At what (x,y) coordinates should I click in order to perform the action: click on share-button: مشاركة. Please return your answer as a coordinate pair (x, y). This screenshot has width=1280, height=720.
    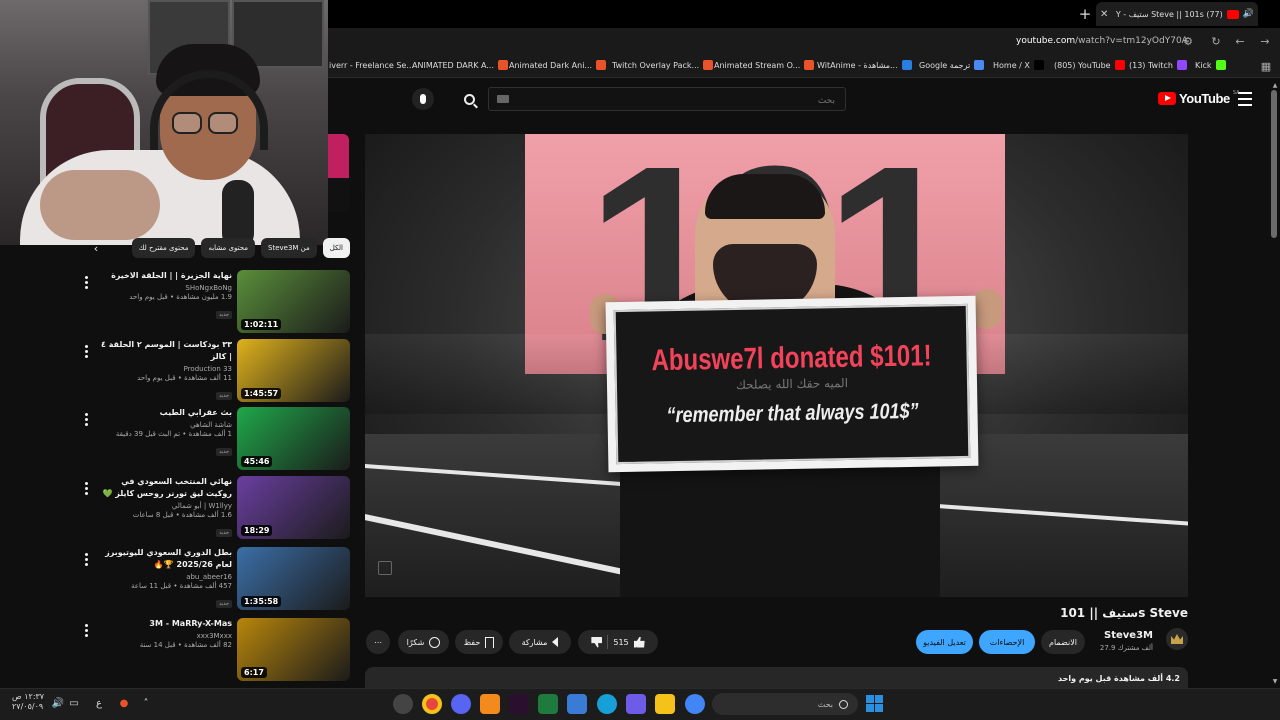
    Looking at the image, I should click on (540, 642).